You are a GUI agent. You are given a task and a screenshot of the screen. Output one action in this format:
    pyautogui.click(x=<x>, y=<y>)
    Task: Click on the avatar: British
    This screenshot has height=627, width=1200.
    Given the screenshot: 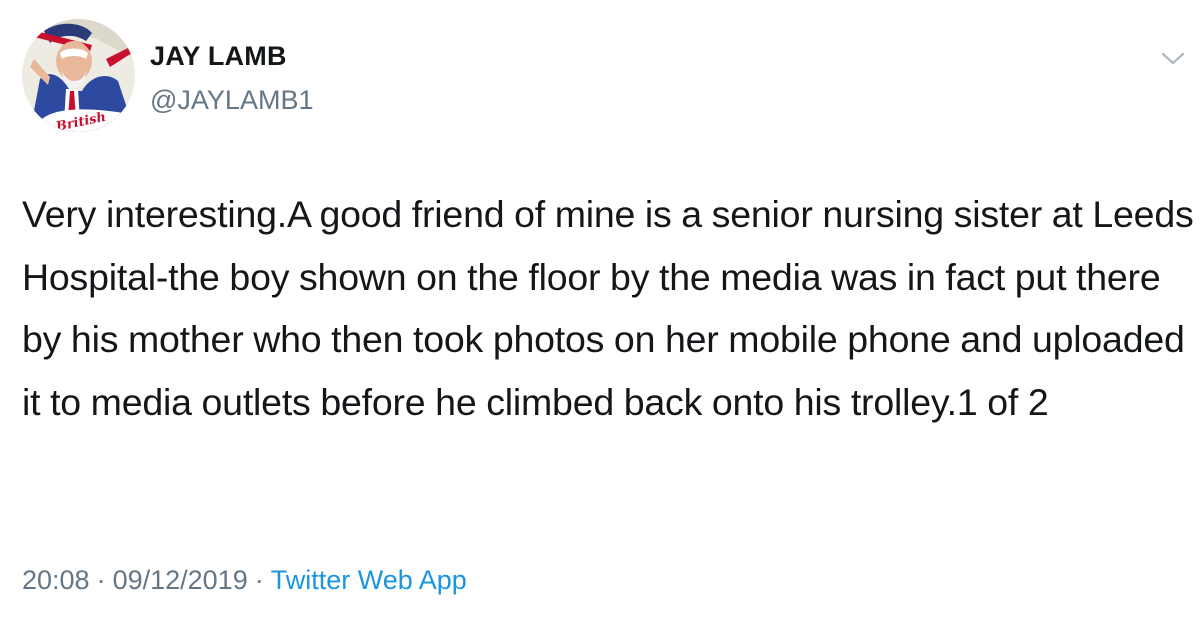 What is the action you would take?
    pyautogui.click(x=78, y=75)
    